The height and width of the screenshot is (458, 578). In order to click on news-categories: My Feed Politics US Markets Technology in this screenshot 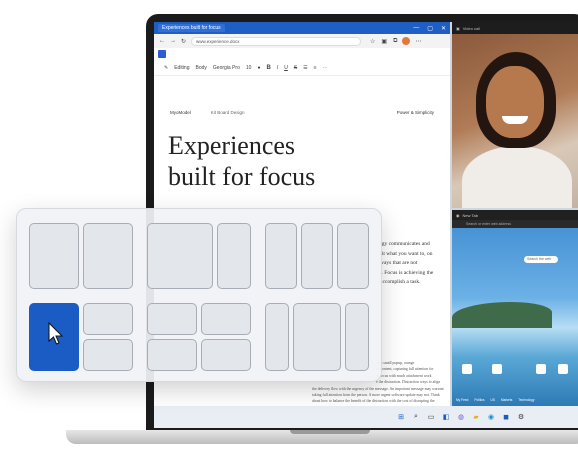, I will do `click(495, 400)`.